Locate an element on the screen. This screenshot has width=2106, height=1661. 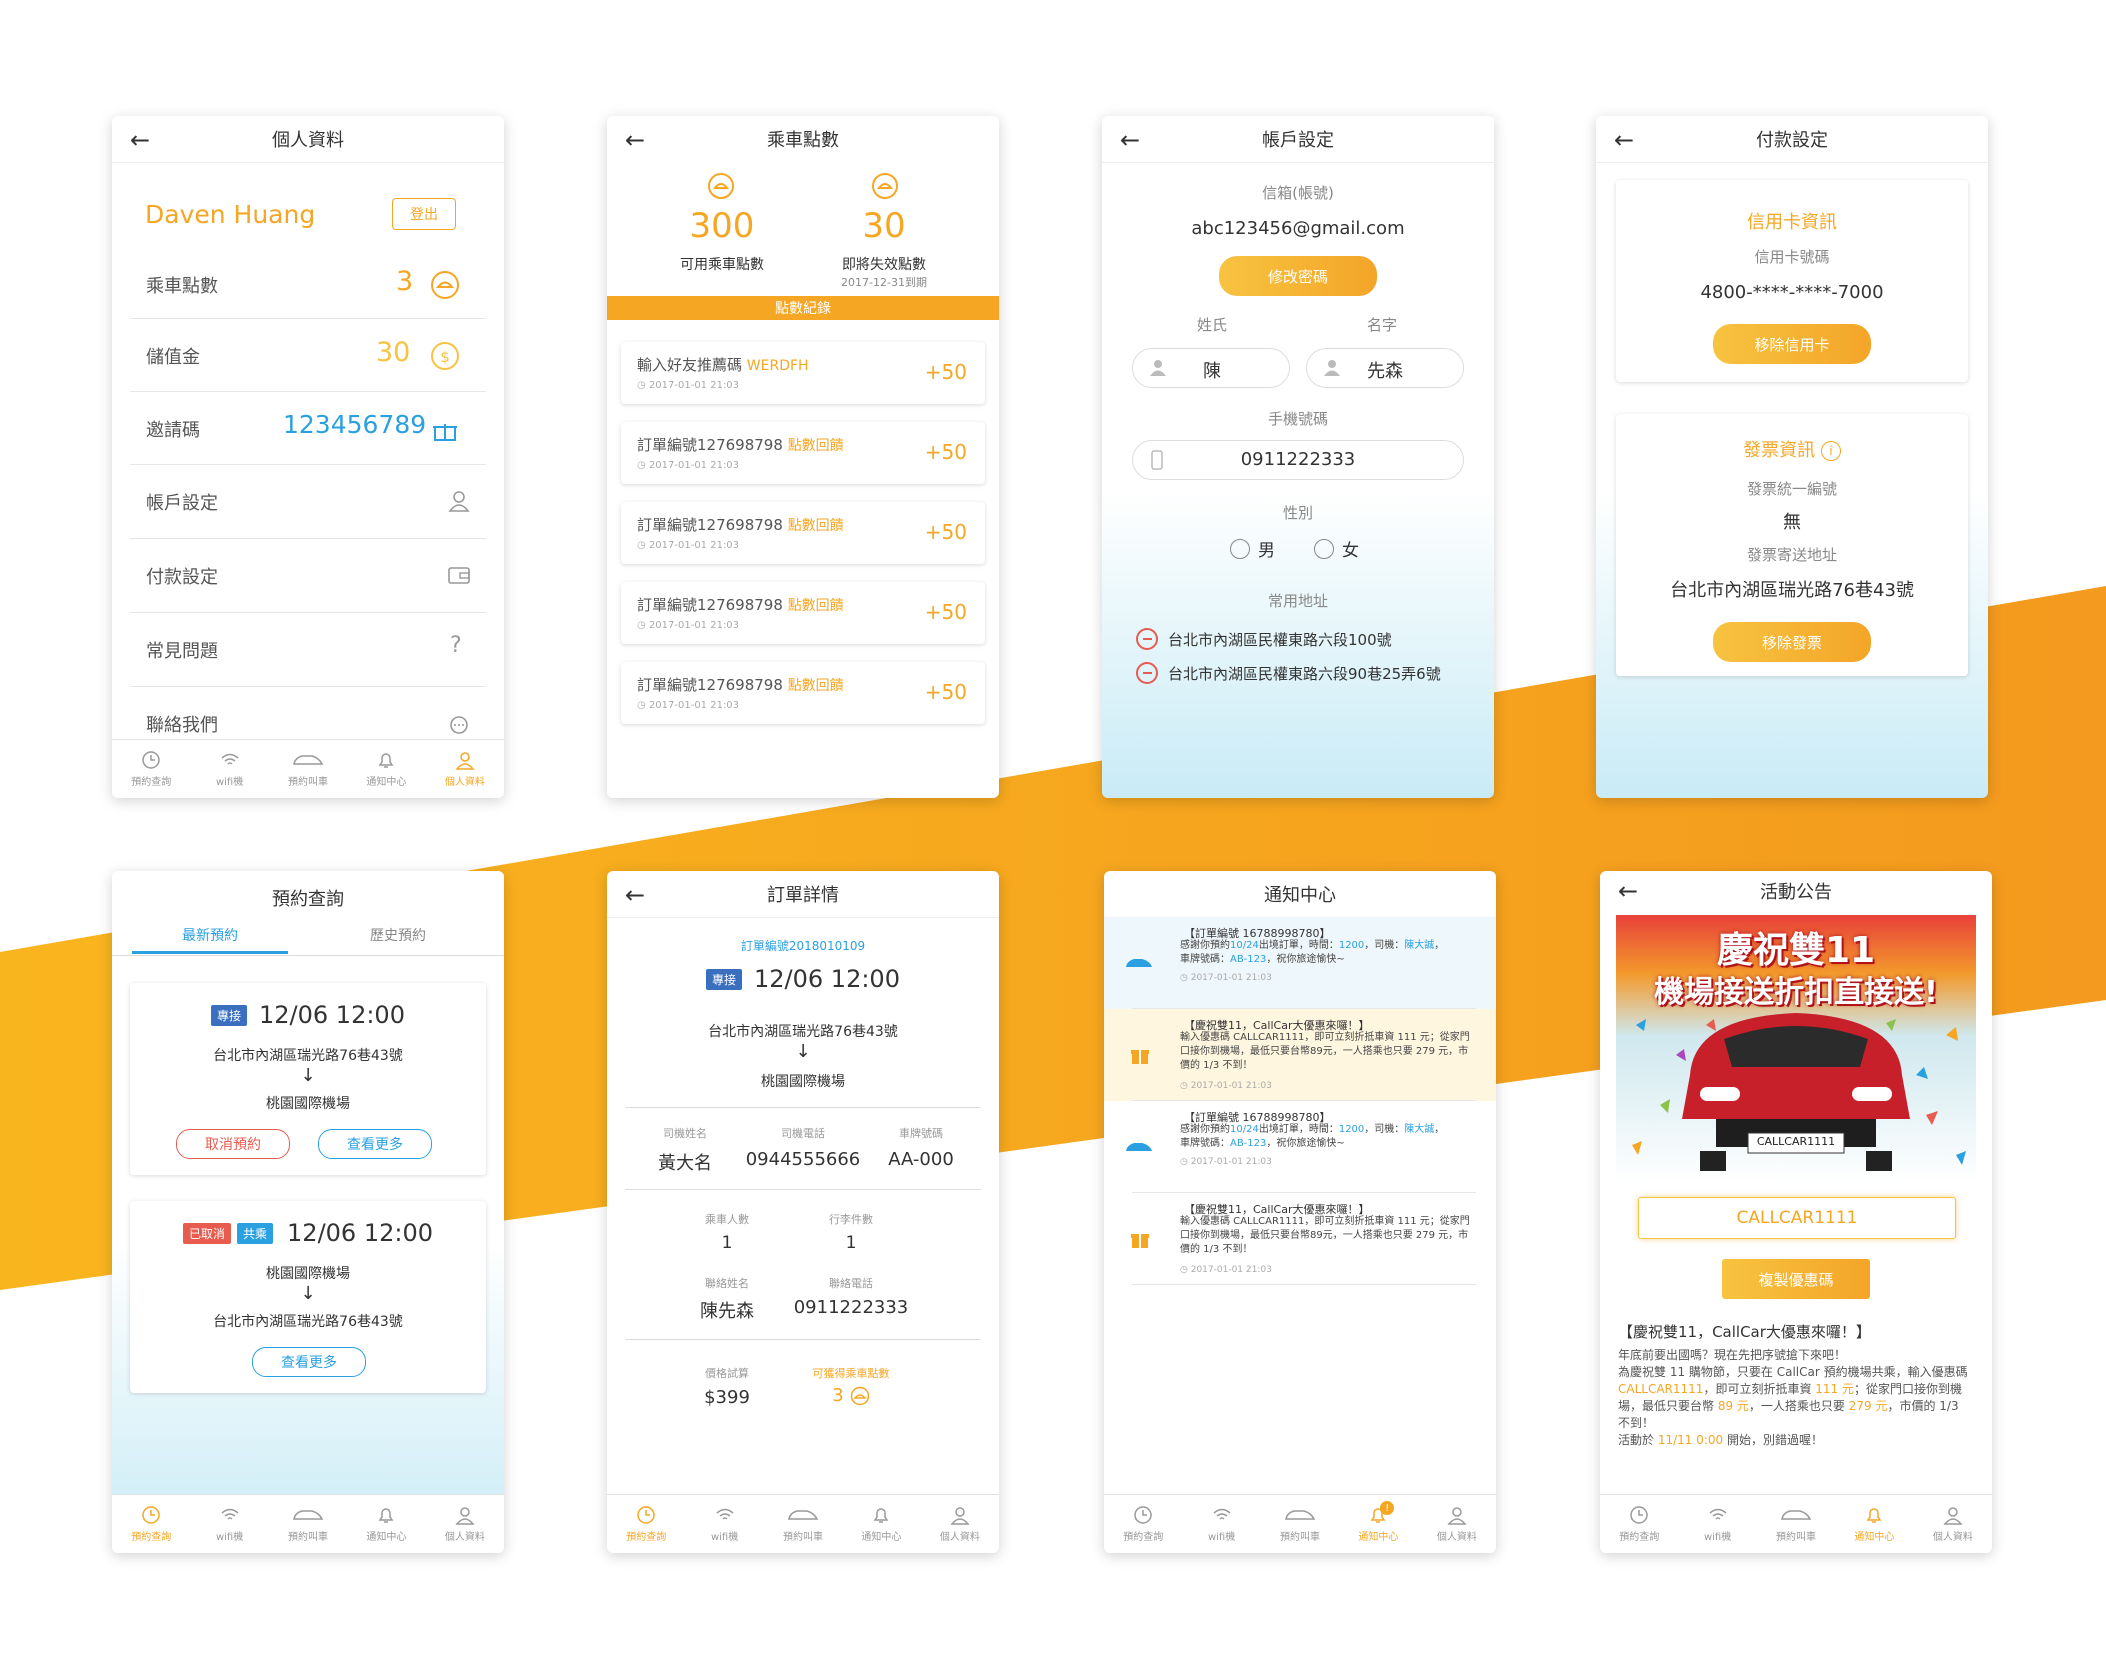
info-icon: i is located at coordinates (1830, 451).